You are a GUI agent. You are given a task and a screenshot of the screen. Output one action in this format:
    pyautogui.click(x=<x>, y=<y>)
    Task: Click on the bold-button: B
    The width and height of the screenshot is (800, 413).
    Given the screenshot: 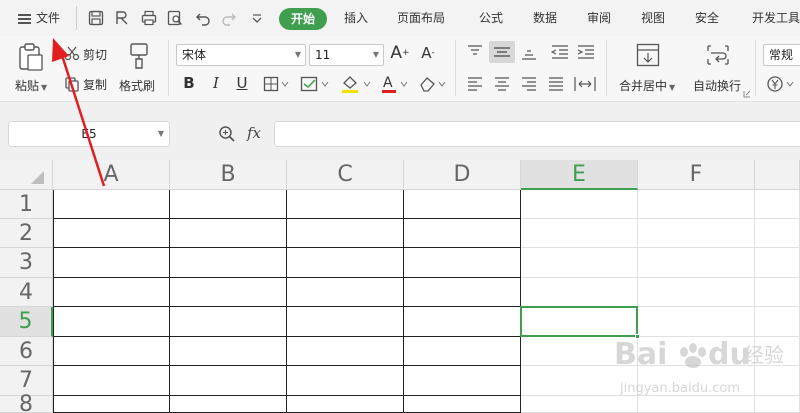 What is the action you would take?
    pyautogui.click(x=189, y=83)
    